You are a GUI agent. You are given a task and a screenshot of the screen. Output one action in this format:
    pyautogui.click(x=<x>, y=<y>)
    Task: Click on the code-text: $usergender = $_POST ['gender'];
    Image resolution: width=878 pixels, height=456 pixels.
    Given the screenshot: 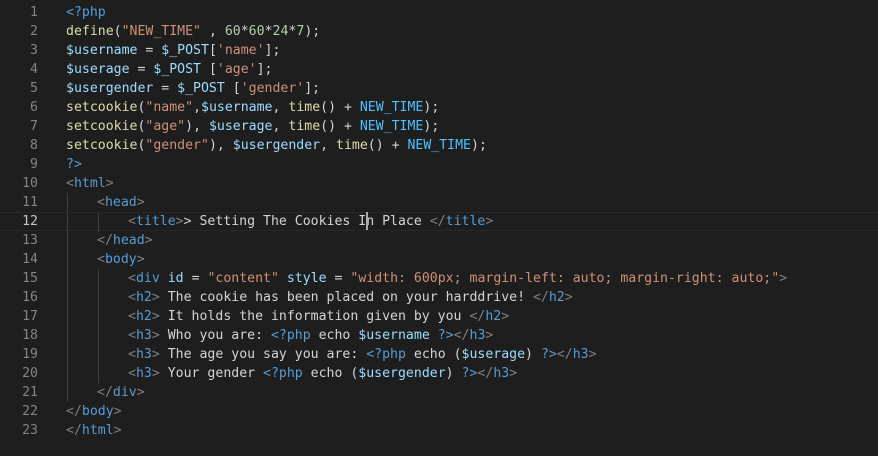 What is the action you would take?
    pyautogui.click(x=193, y=88)
    